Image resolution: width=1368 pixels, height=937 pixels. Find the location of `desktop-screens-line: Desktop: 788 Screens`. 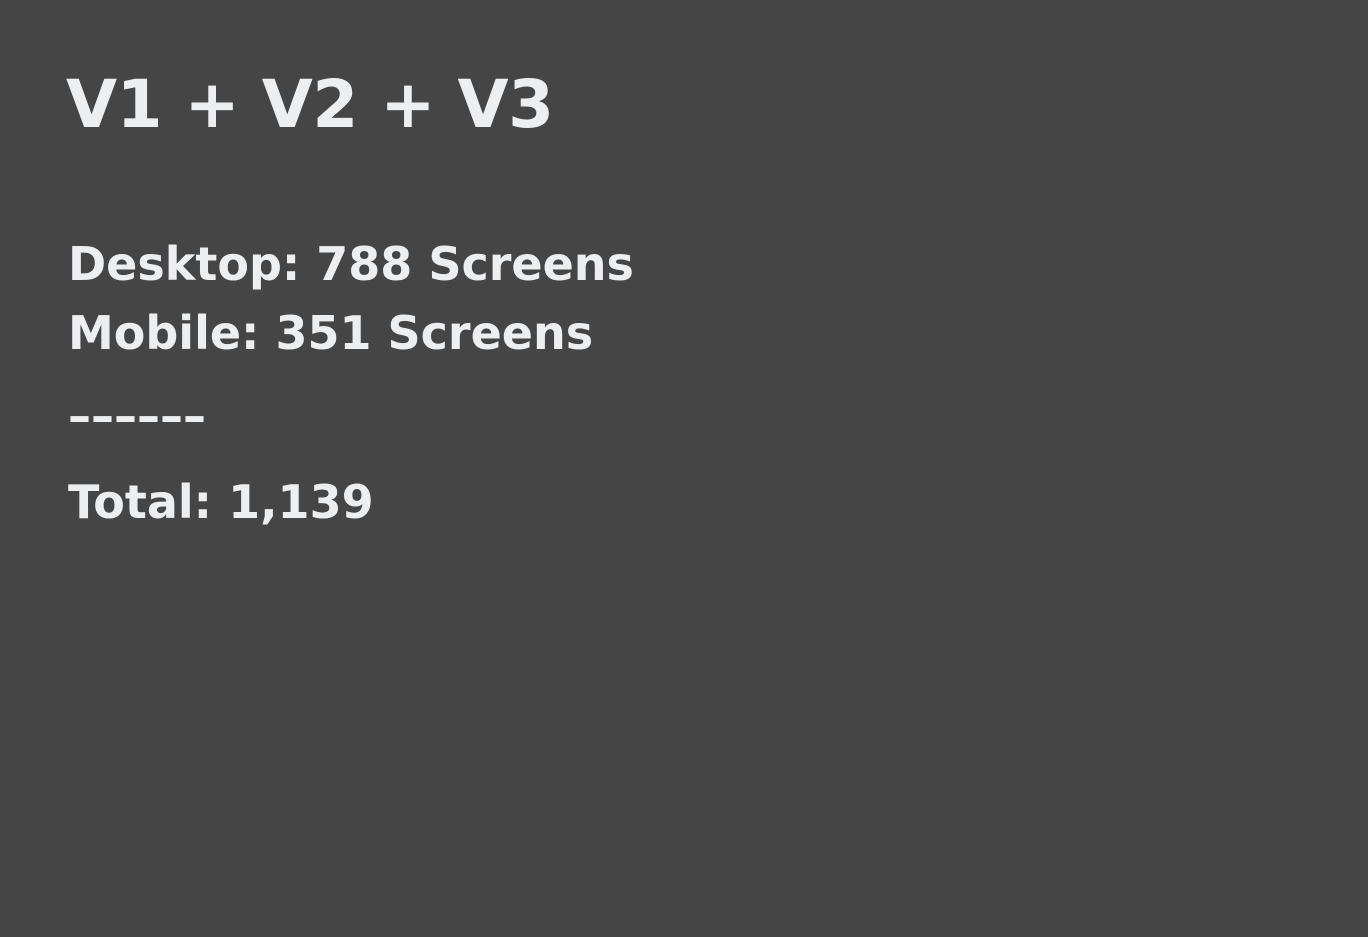

desktop-screens-line: Desktop: 788 Screens is located at coordinates (351, 264).